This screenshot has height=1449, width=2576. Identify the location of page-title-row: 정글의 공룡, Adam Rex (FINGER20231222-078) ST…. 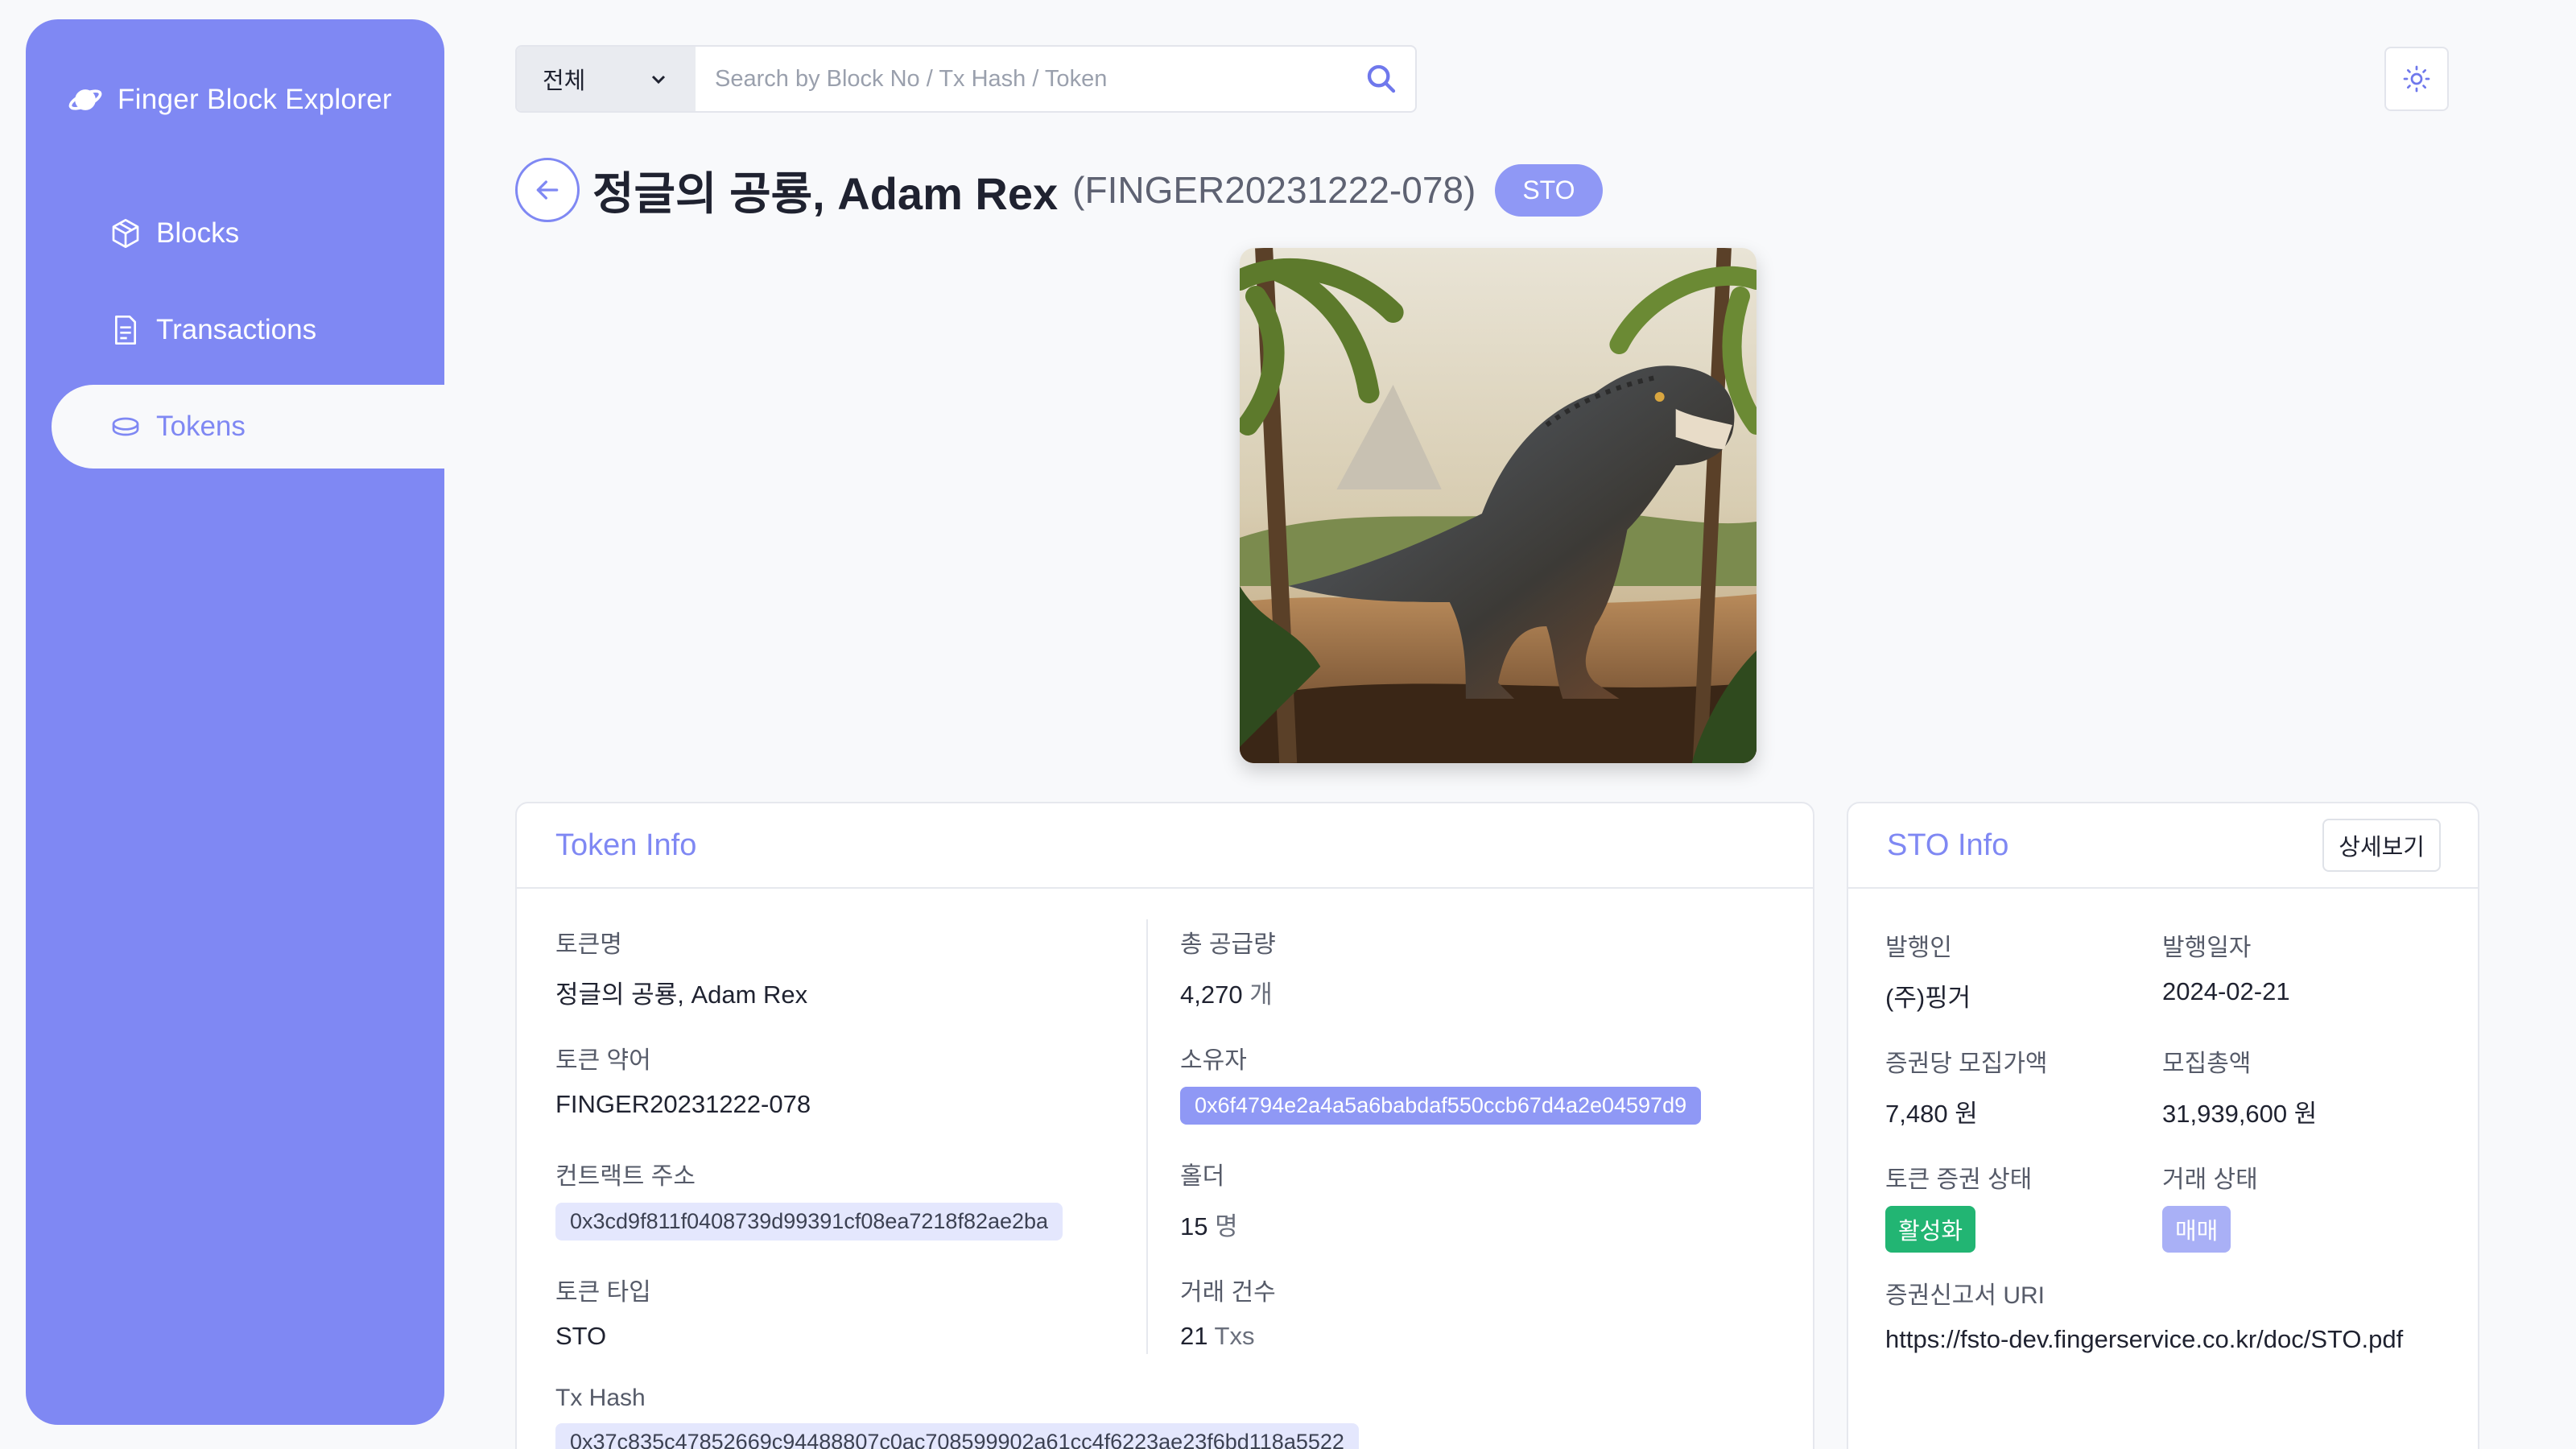
(1097, 190).